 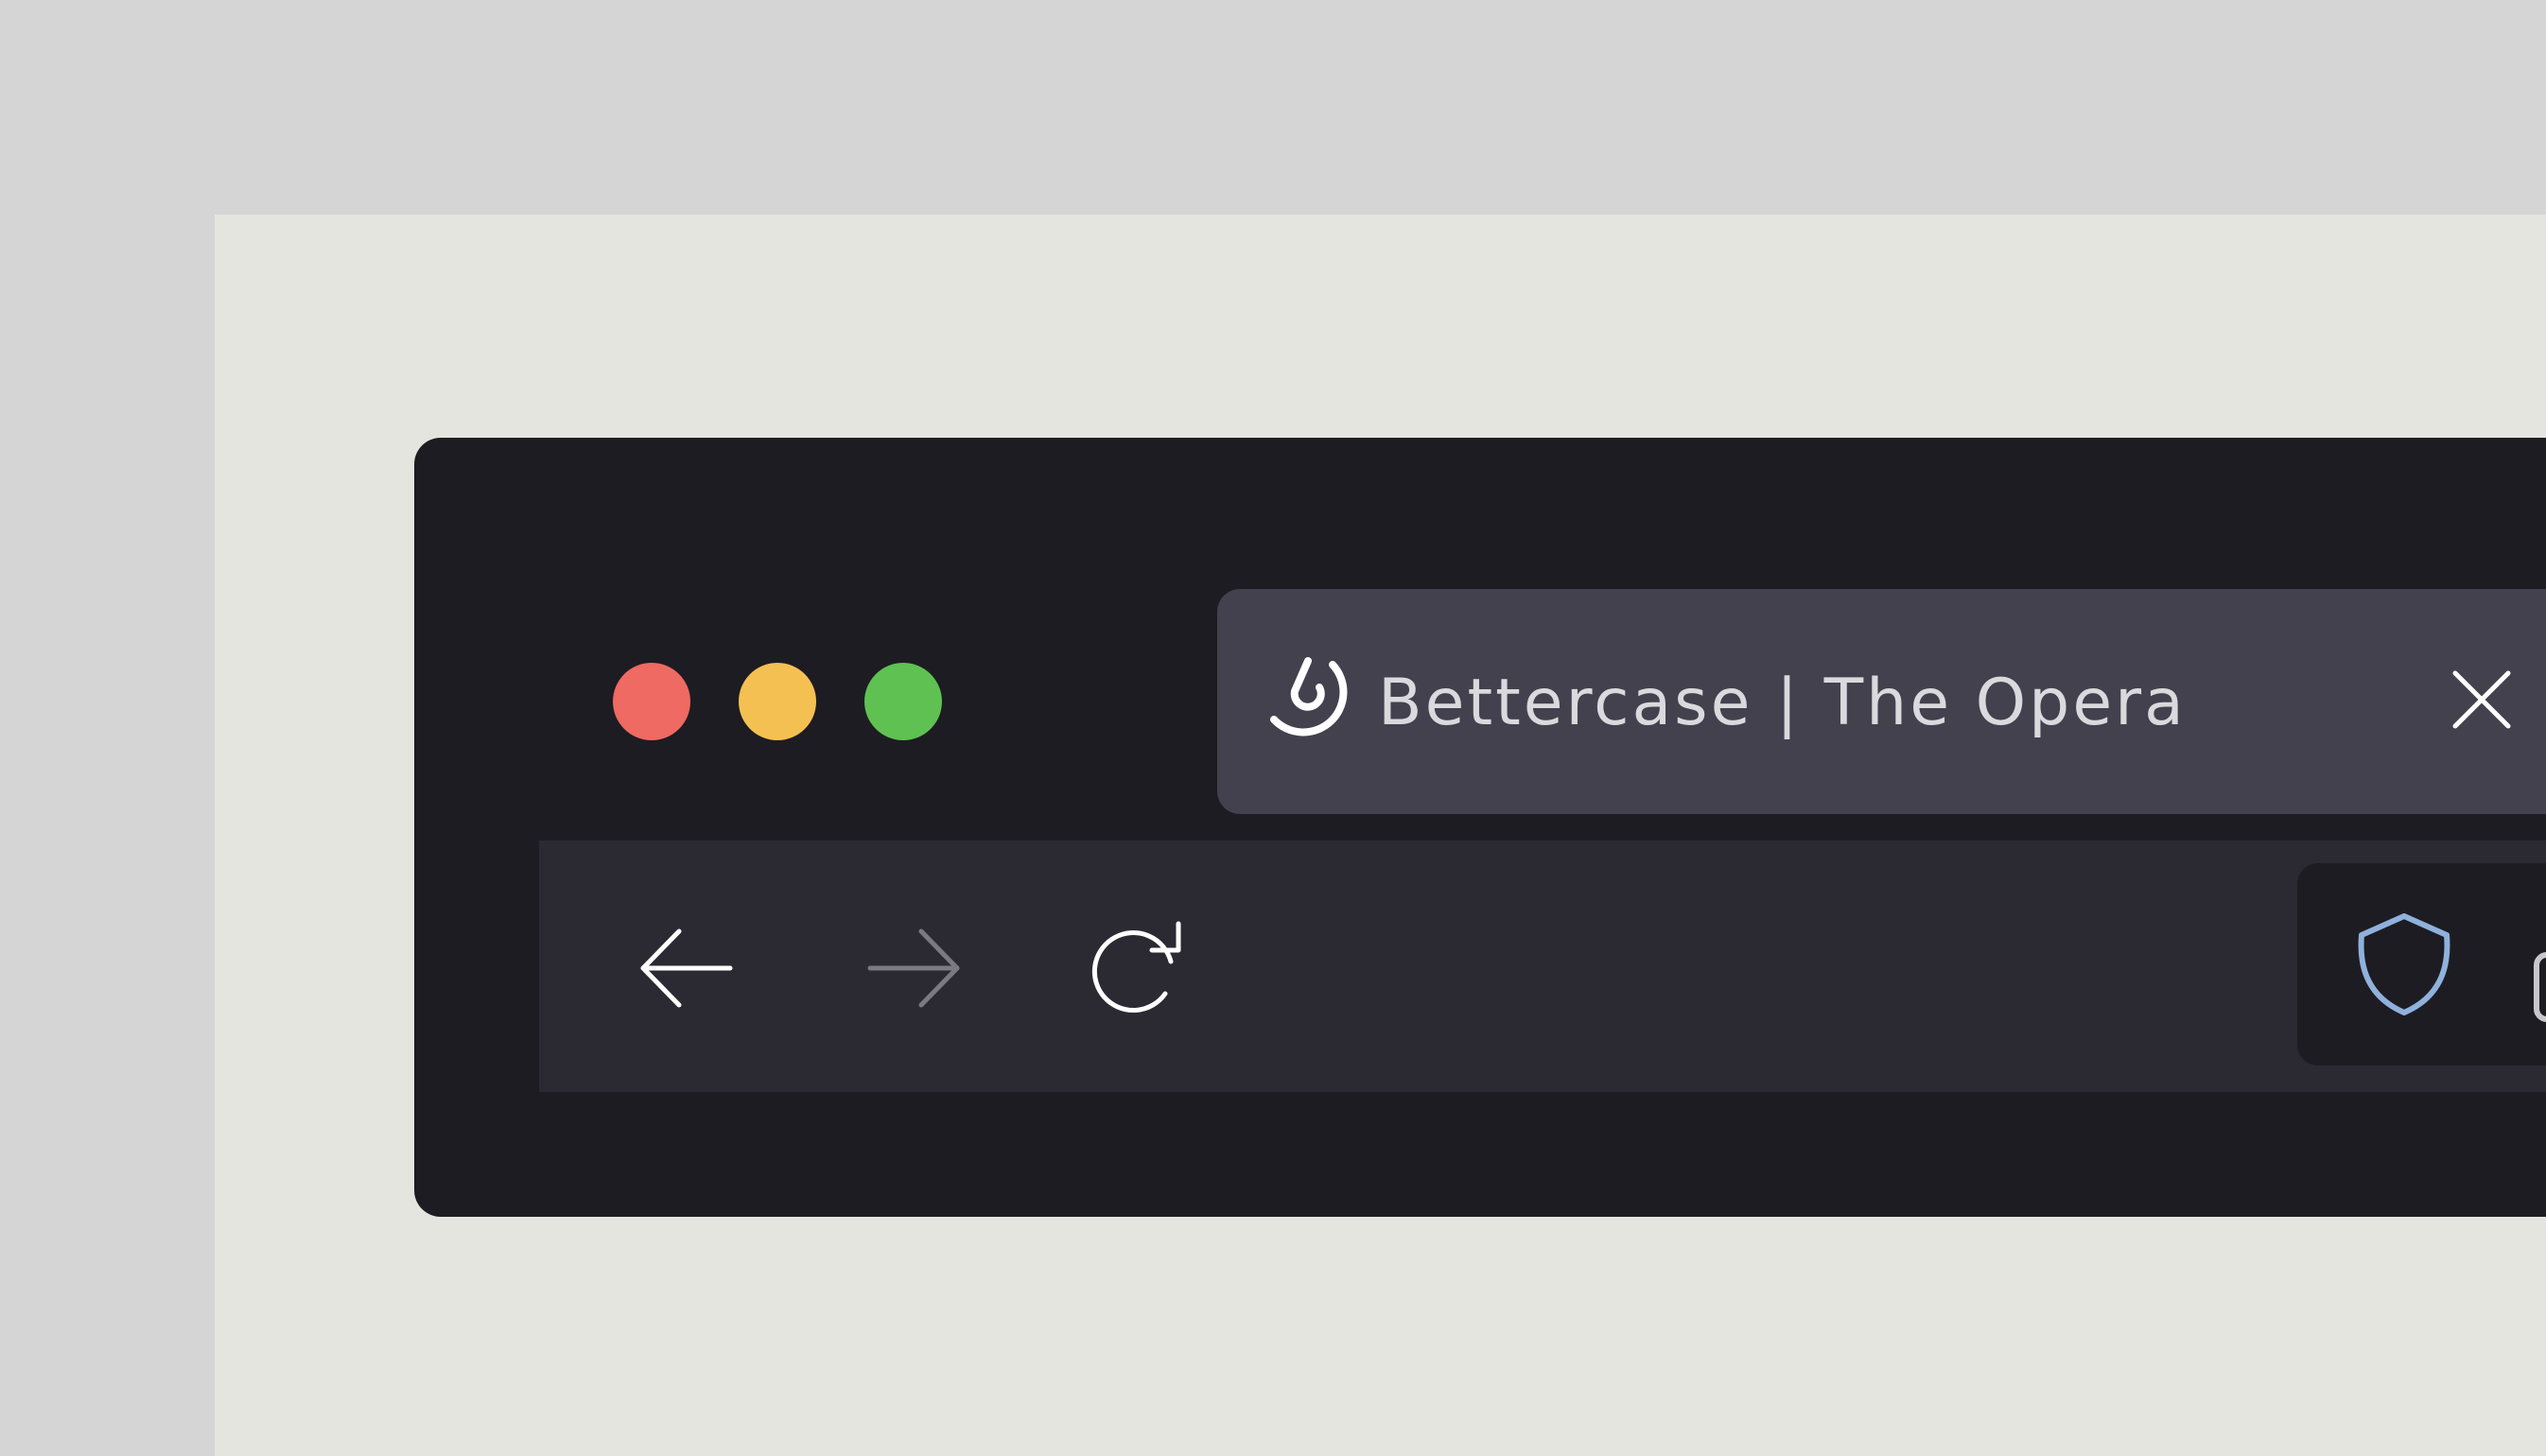 I want to click on bettercase-logo-icon, so click(x=1309, y=697).